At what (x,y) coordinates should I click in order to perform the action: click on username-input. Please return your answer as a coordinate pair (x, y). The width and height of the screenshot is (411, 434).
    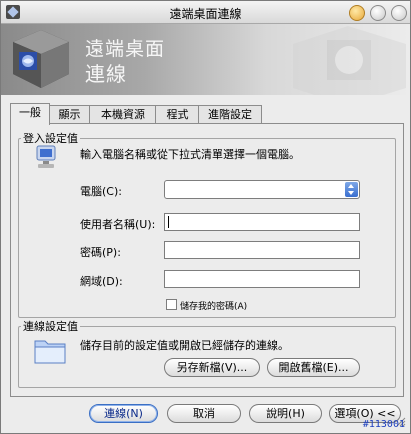
    Looking at the image, I should click on (262, 222).